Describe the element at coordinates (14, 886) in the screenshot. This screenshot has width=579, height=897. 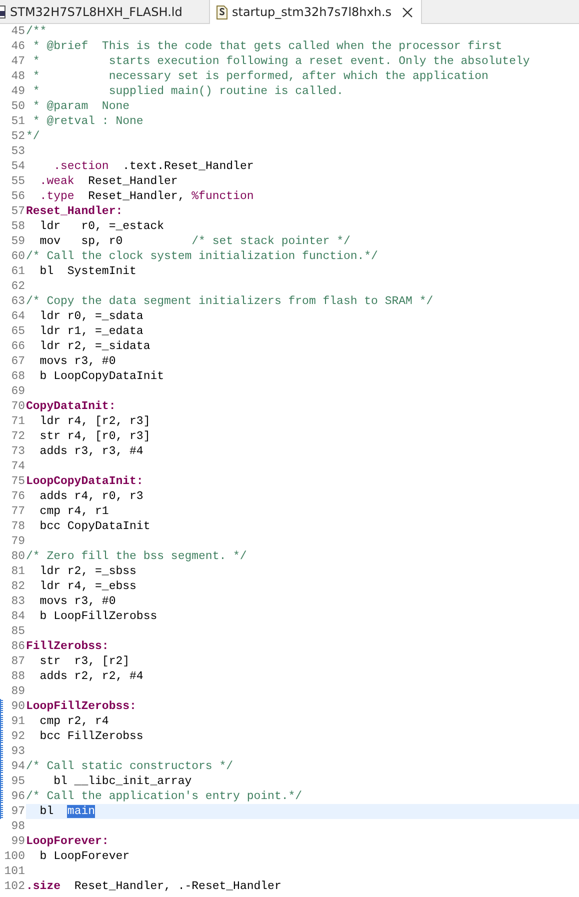
I see `line-number: 102` at that location.